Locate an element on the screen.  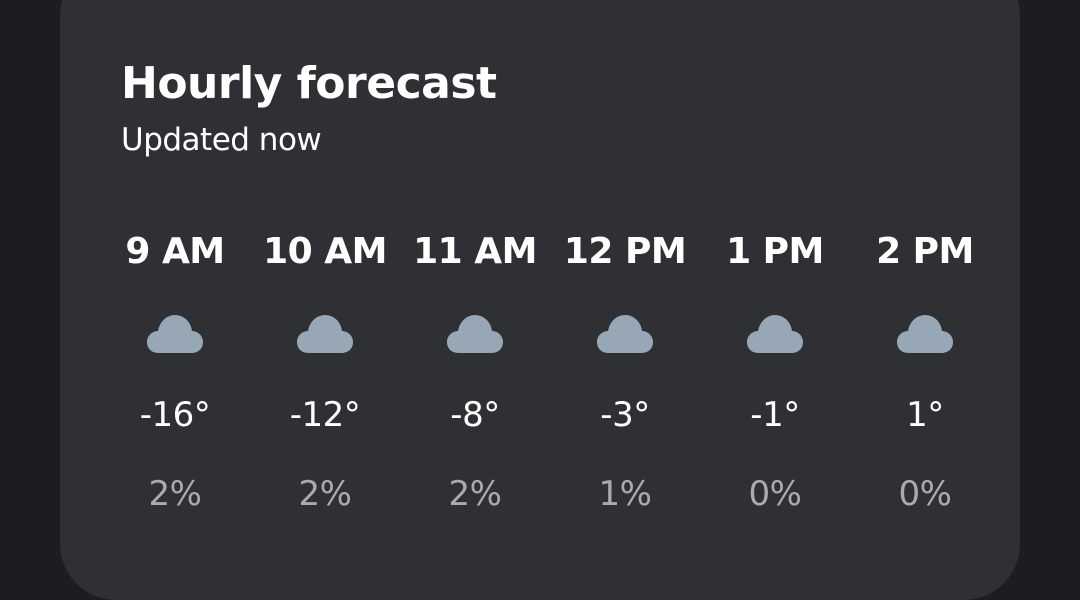
hour-time: 11 AM is located at coordinates (475, 251).